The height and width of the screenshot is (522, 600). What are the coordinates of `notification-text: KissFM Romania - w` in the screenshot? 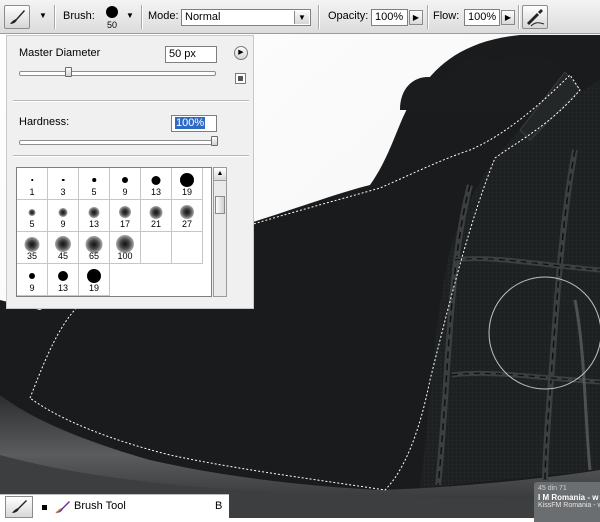 It's located at (569, 505).